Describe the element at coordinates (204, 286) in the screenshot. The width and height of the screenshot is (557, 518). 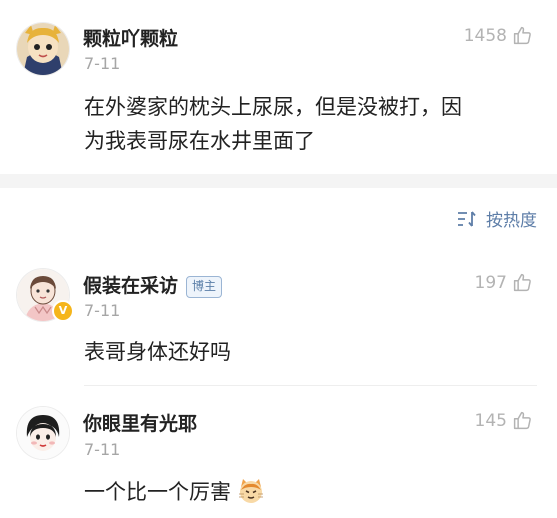
I see `author-badge: 博主` at that location.